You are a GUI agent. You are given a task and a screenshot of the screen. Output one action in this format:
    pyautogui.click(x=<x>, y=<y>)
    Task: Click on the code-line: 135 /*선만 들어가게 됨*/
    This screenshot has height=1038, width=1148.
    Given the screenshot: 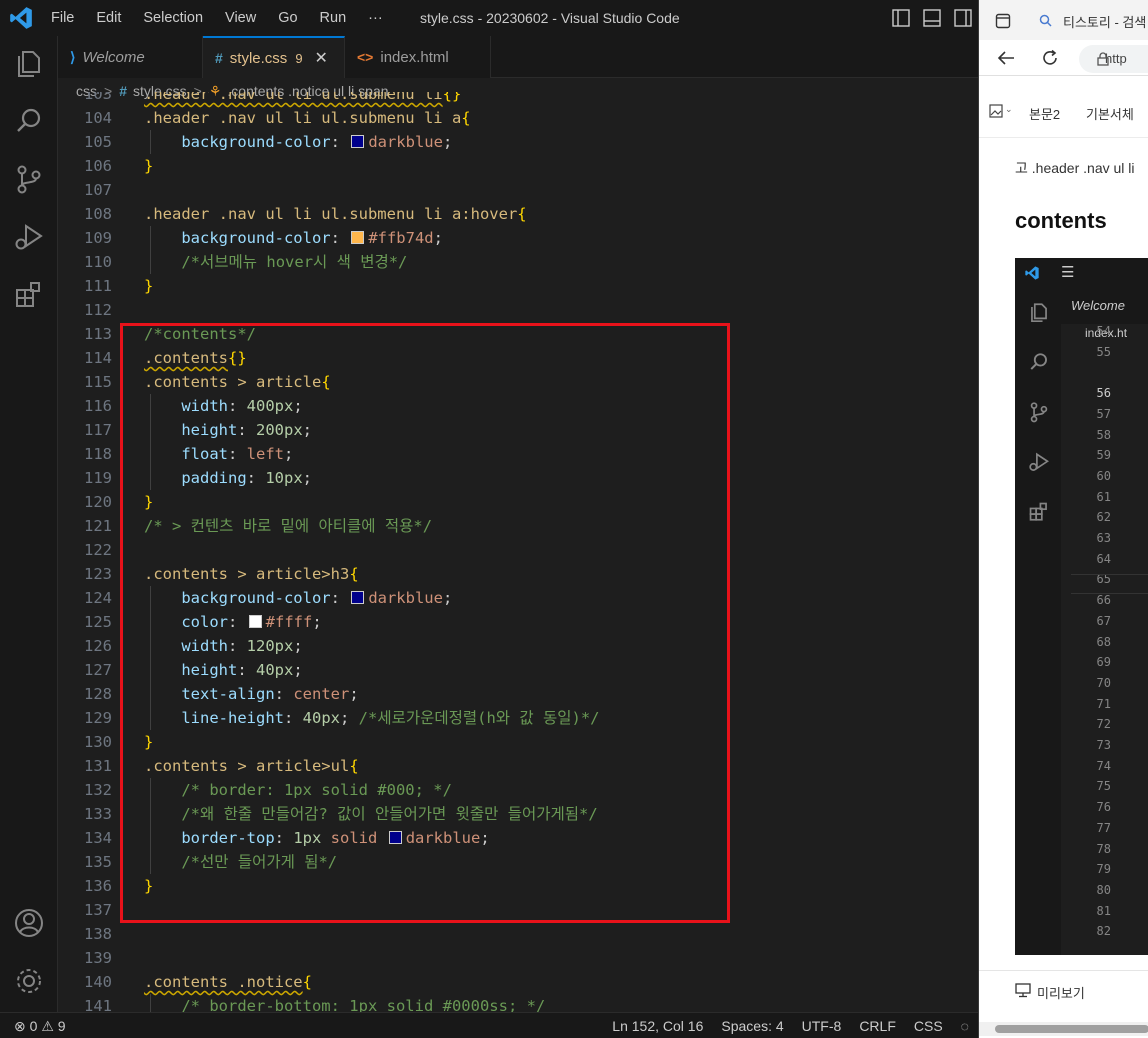 What is the action you would take?
    pyautogui.click(x=518, y=862)
    